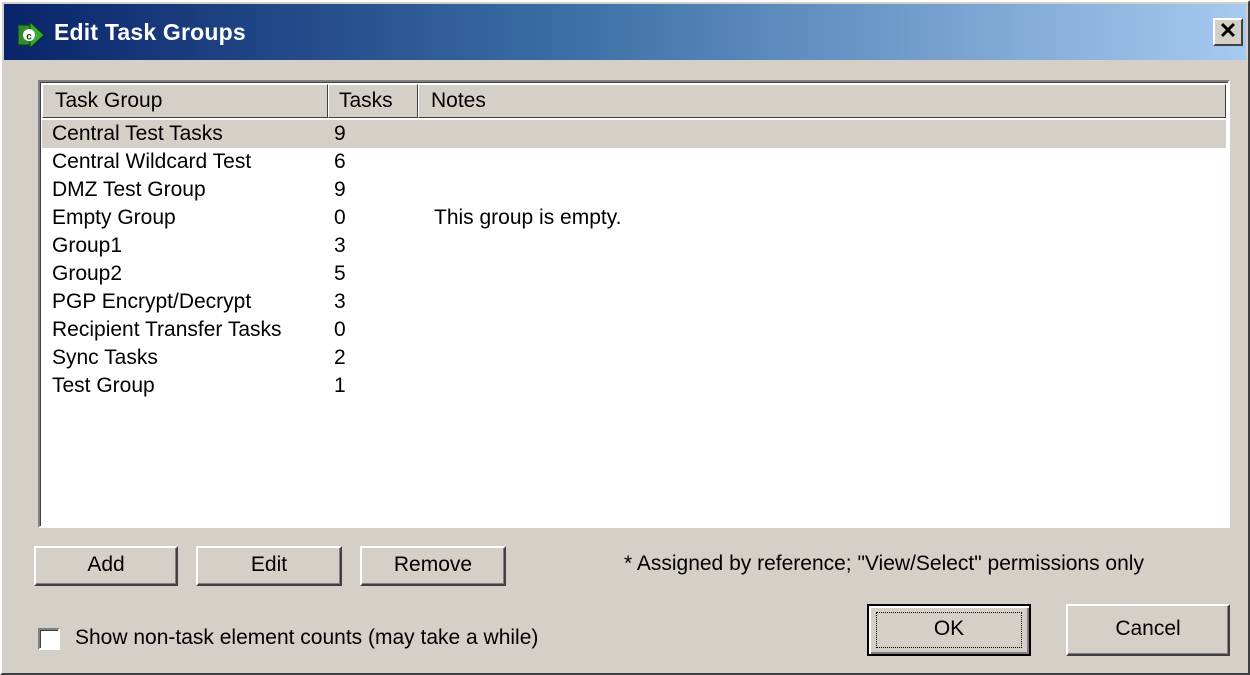 The image size is (1250, 675). What do you see at coordinates (269, 566) in the screenshot?
I see `edit-button: Edit` at bounding box center [269, 566].